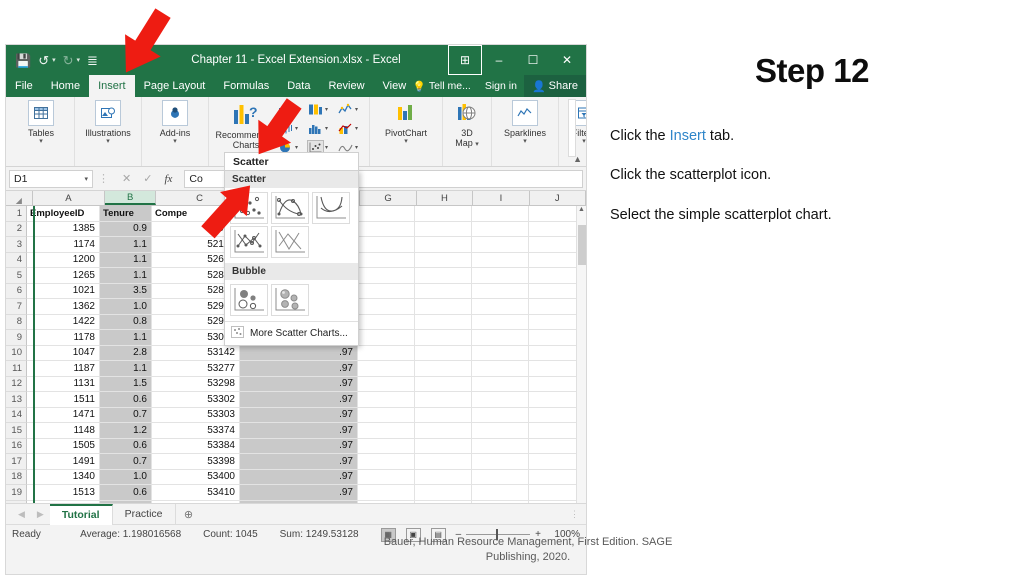  Describe the element at coordinates (16, 245) in the screenshot. I see `row-header: 3` at that location.